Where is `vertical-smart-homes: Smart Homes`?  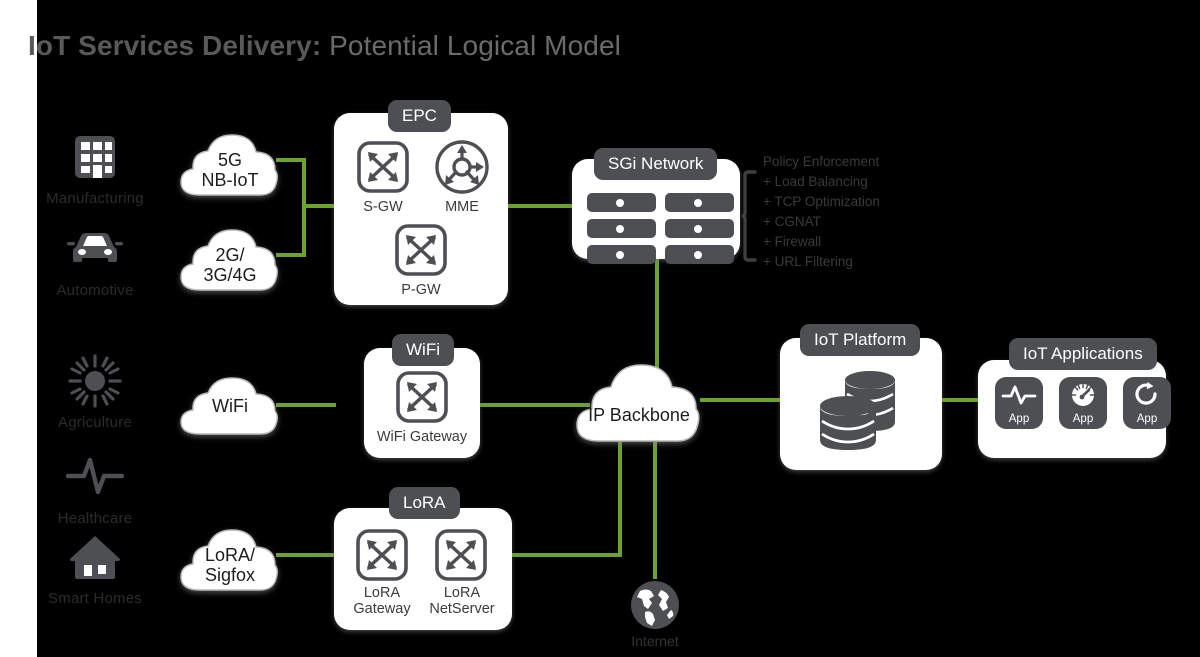 vertical-smart-homes: Smart Homes is located at coordinates (95, 567).